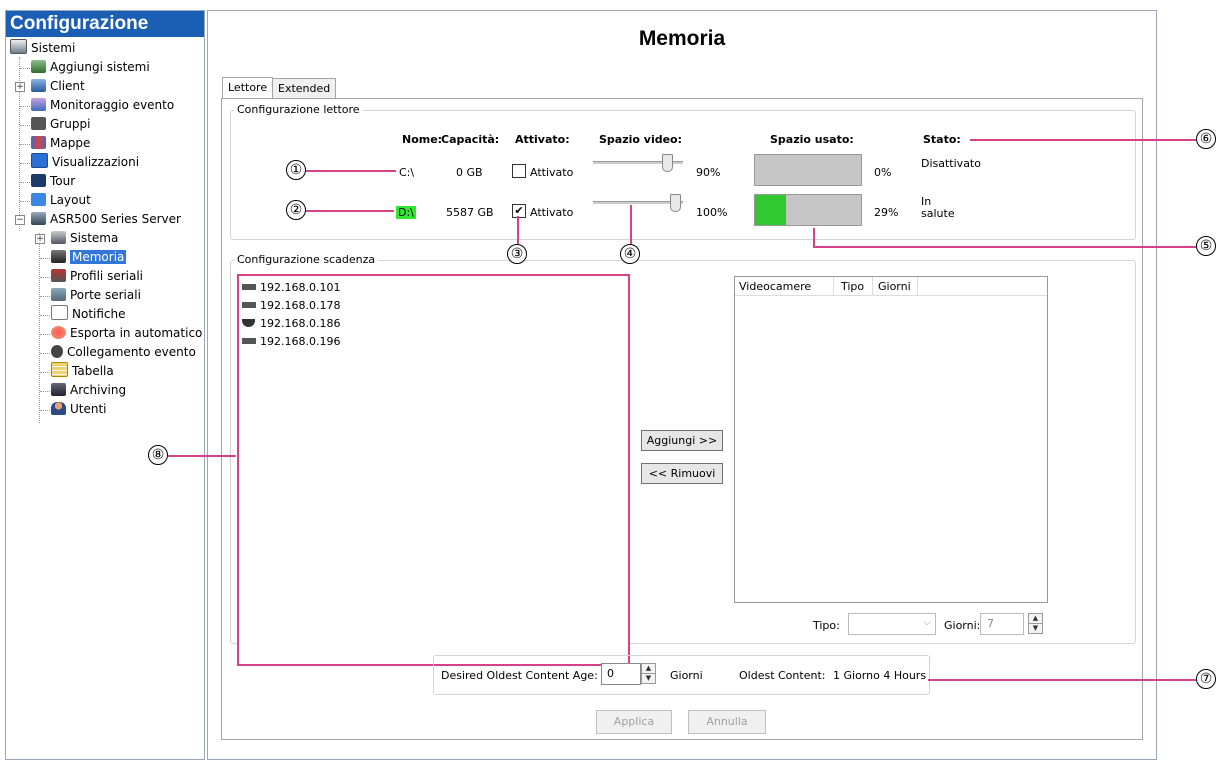 This screenshot has width=1219, height=763. Describe the element at coordinates (306, 259) in the screenshot. I see `expiry-config-label: Configurazione scadenza` at that location.